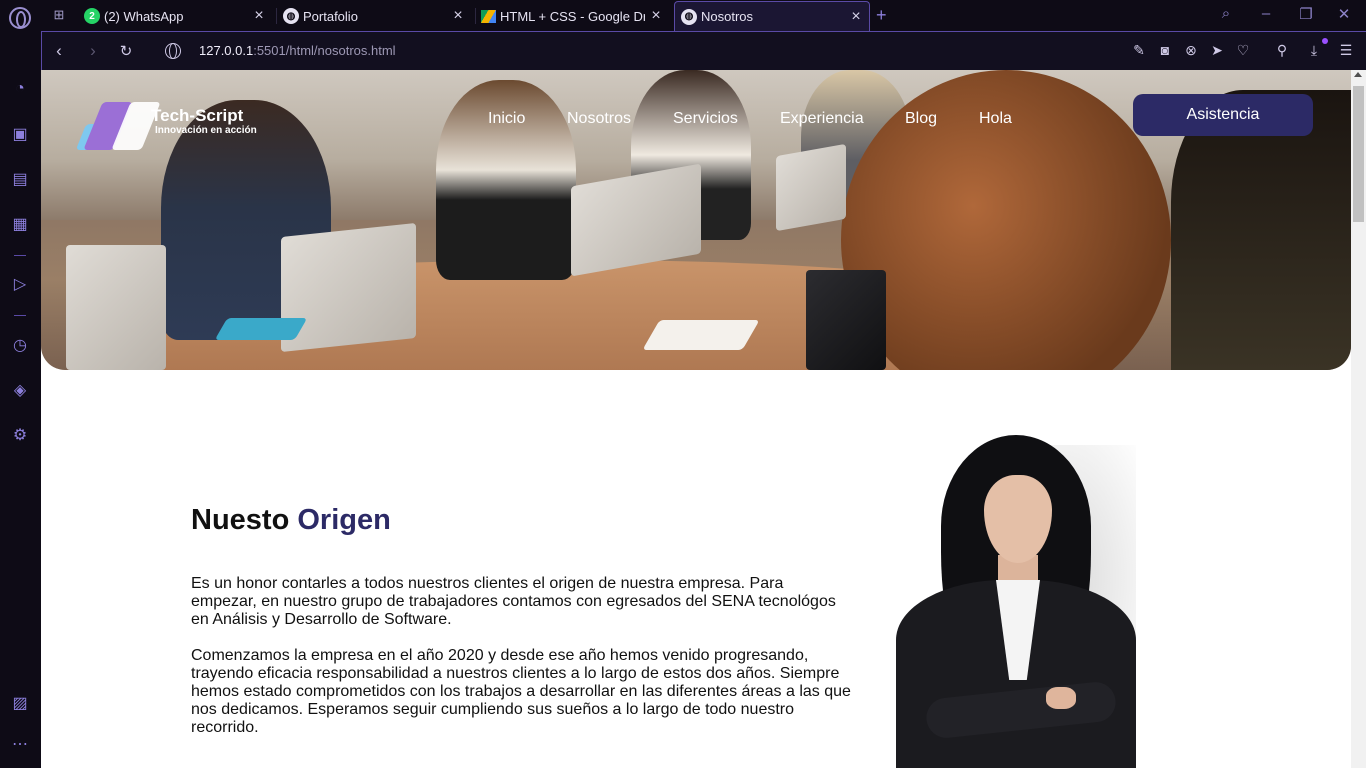 This screenshot has width=1366, height=768. Describe the element at coordinates (20, 135) in the screenshot. I see `shopping-icon: ▣` at that location.